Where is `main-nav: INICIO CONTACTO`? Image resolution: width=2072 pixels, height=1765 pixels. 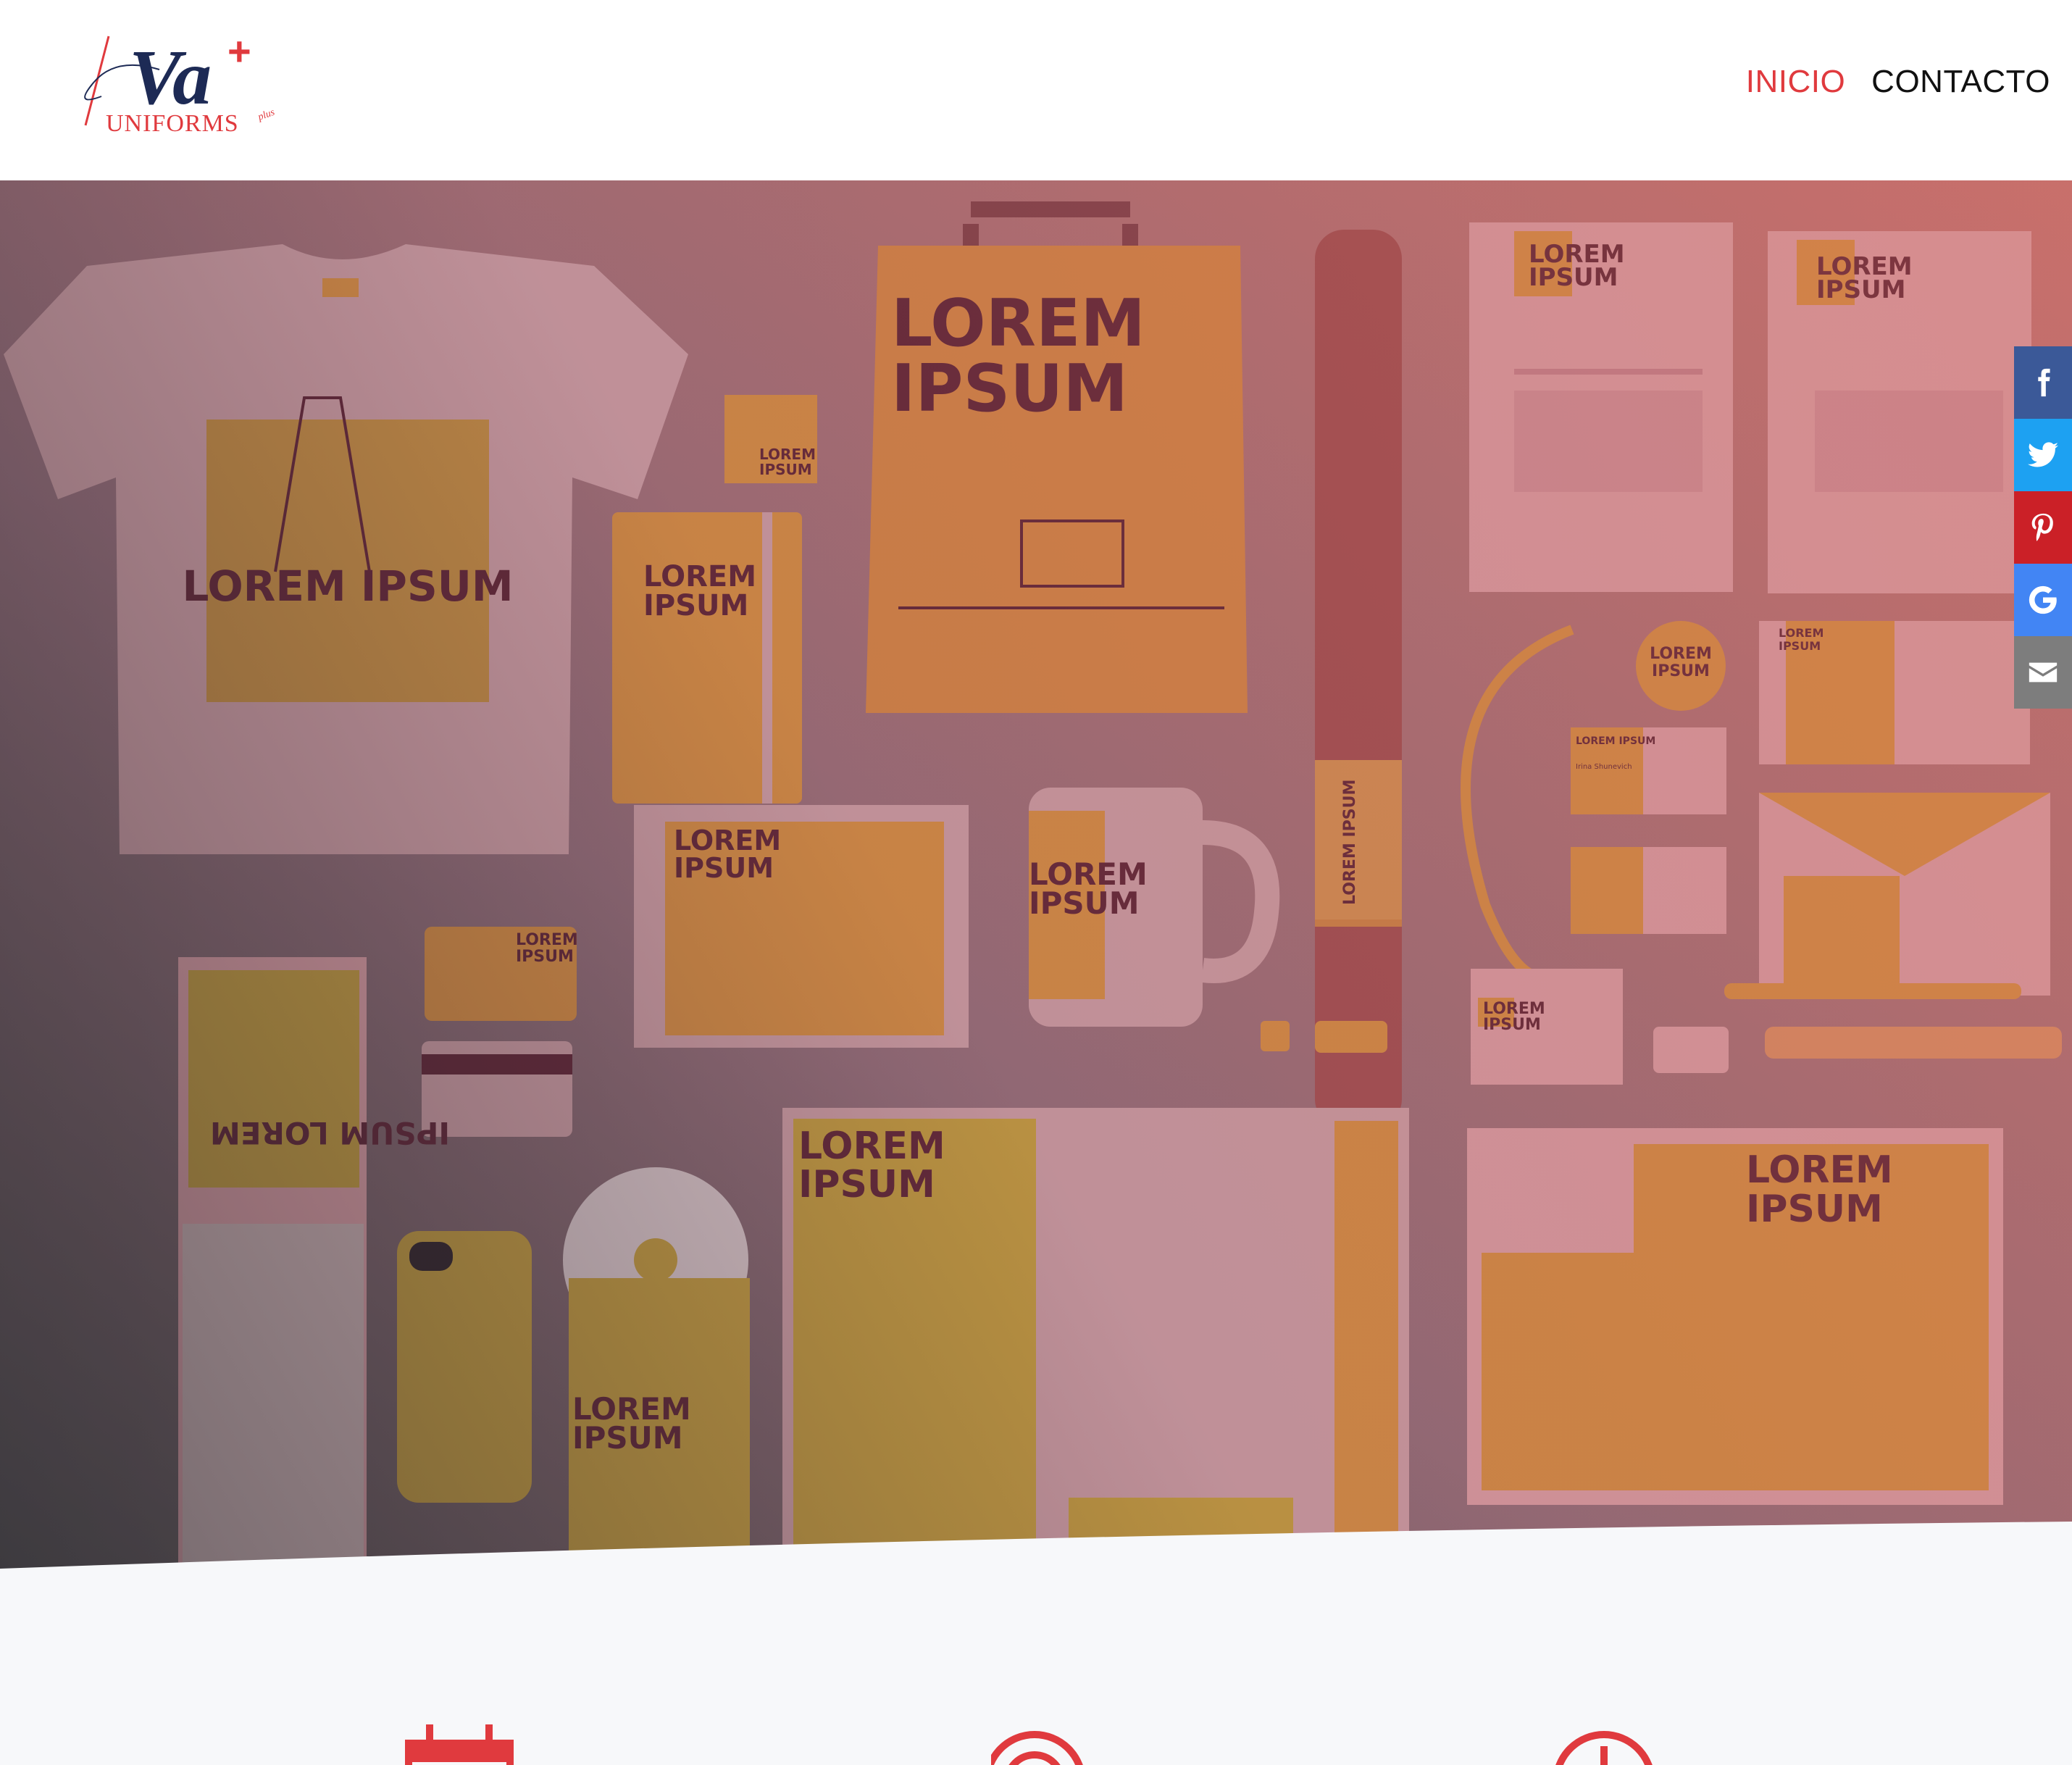
main-nav: INICIO CONTACTO is located at coordinates (1898, 82).